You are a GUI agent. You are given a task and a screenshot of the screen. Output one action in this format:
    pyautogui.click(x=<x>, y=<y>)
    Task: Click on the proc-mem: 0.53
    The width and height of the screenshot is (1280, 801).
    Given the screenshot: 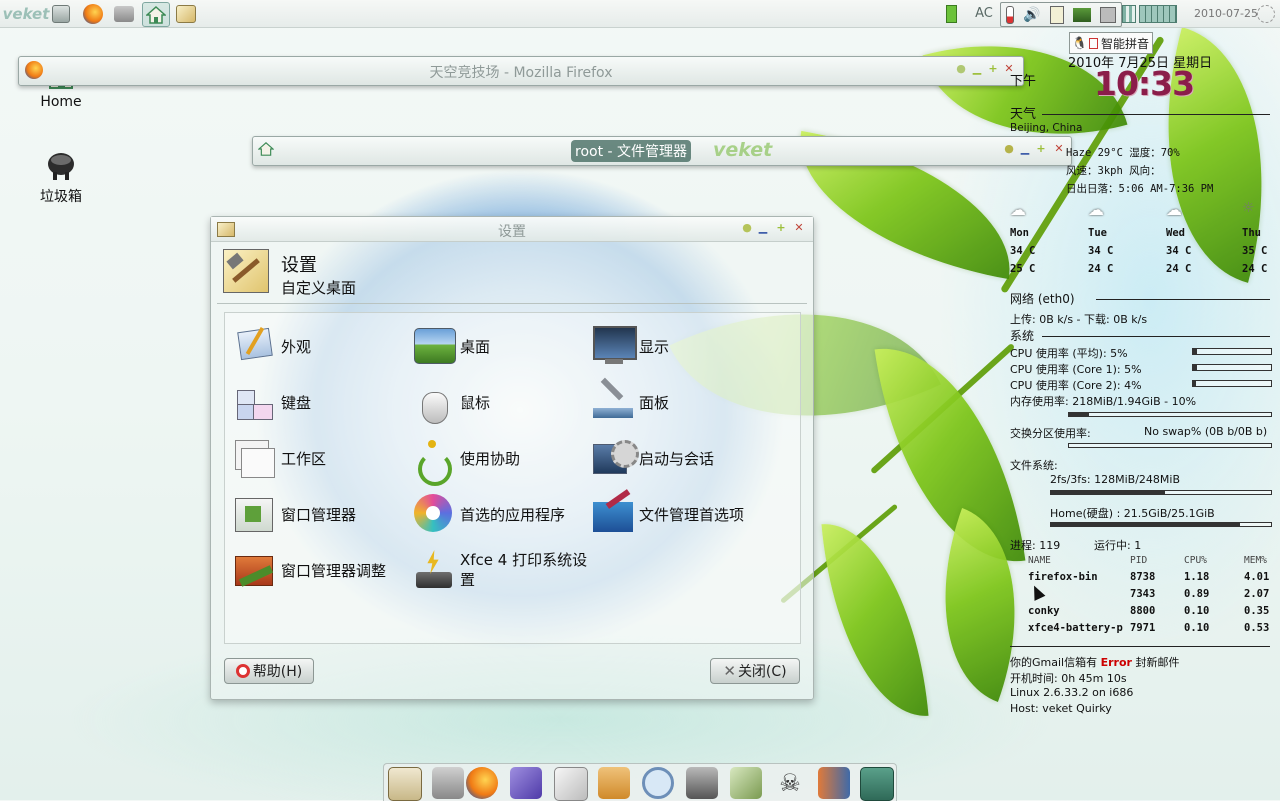 What is the action you would take?
    pyautogui.click(x=1257, y=628)
    